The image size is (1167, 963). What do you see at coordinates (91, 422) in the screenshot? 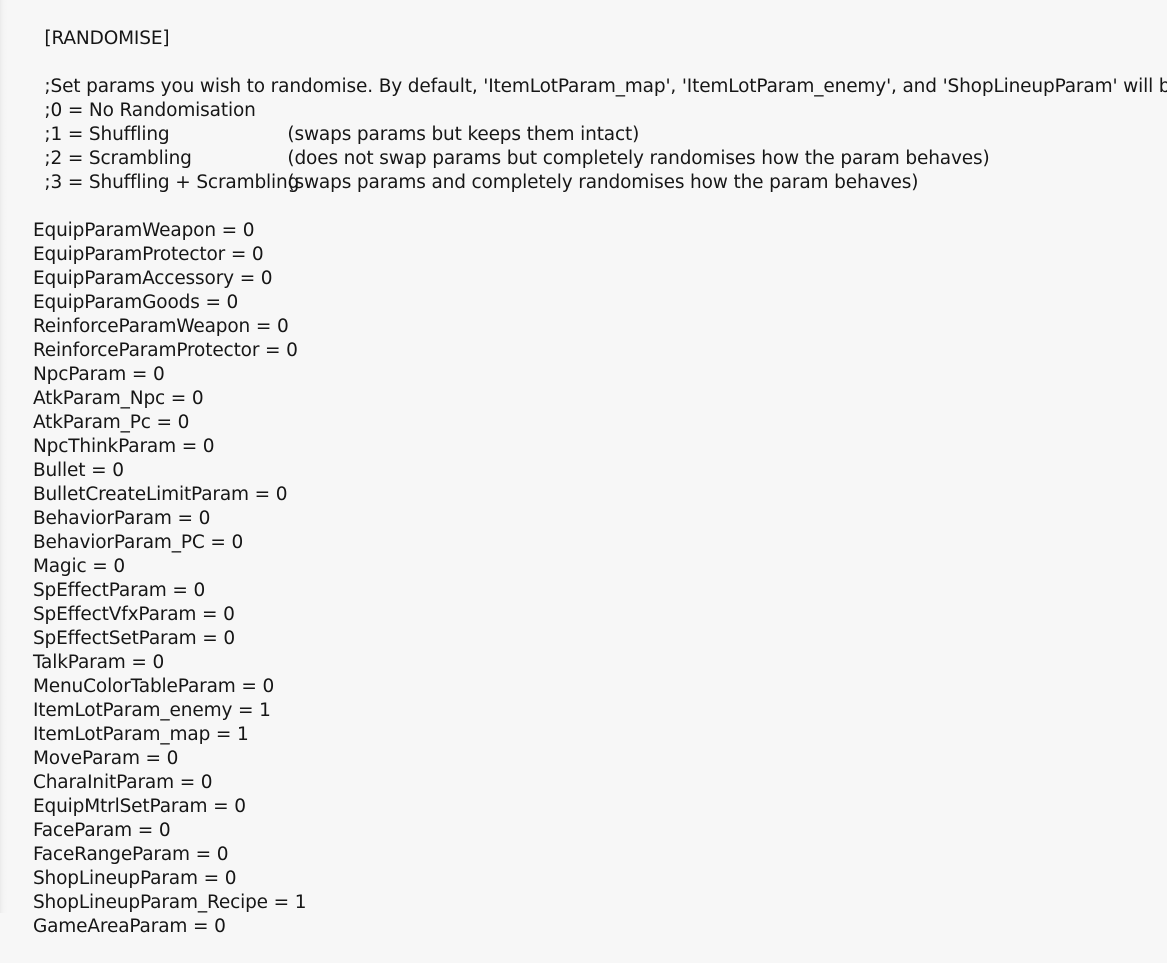
I see `setting-key: AtkParam_Pc` at bounding box center [91, 422].